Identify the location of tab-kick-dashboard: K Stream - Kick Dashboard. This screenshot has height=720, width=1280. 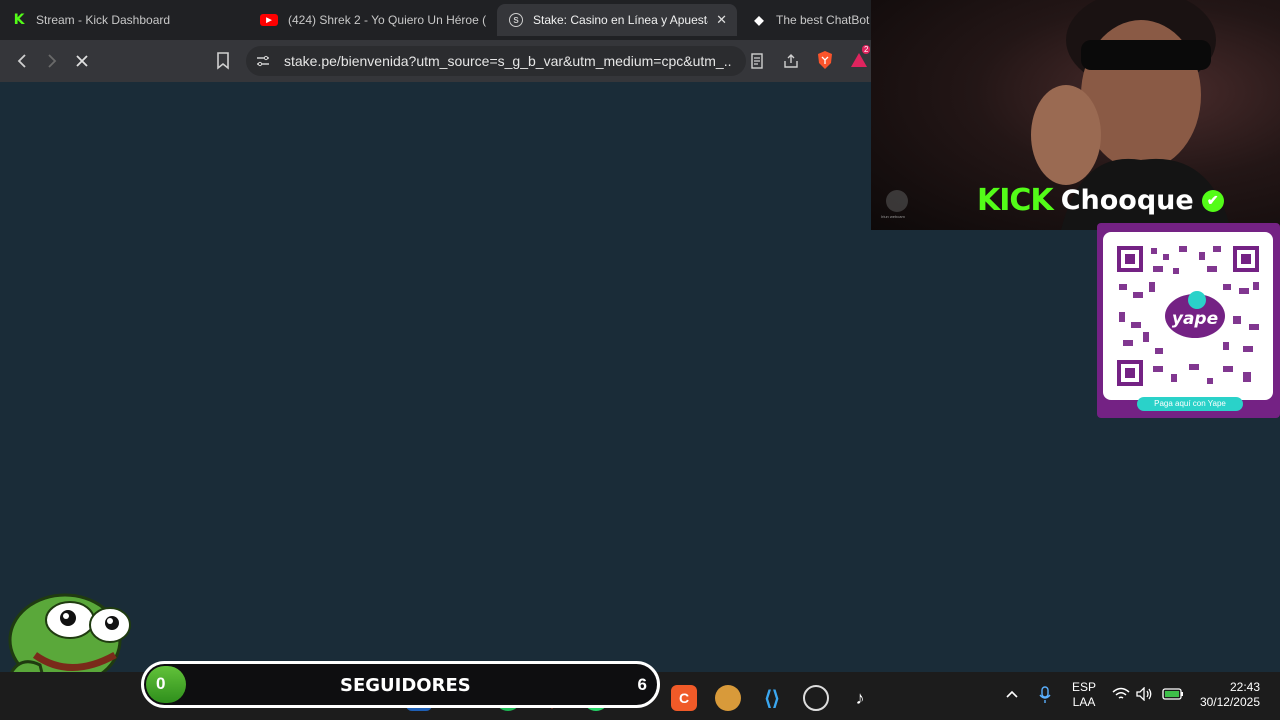
(122, 20).